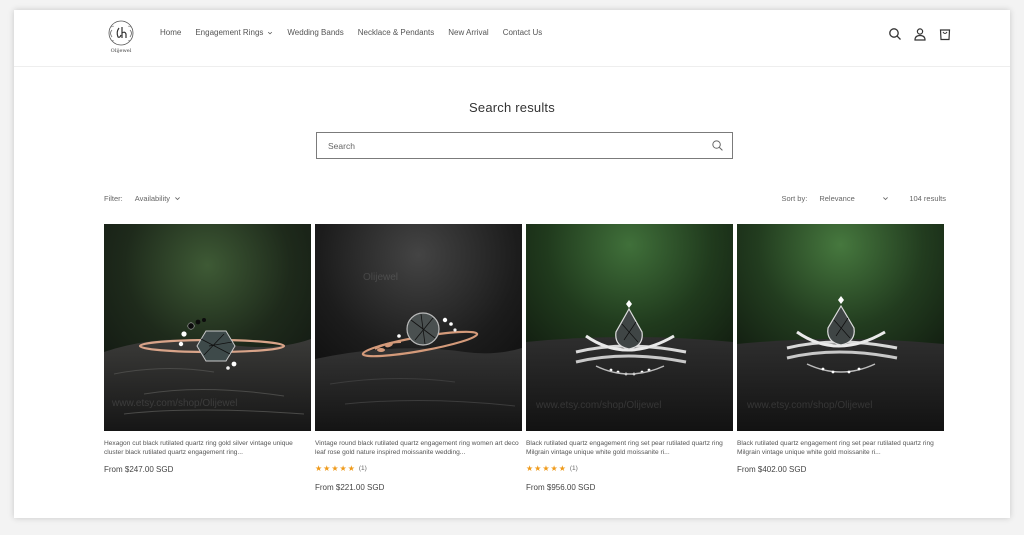 The image size is (1024, 535). What do you see at coordinates (418, 327) in the screenshot?
I see `product-image: Olijewel` at bounding box center [418, 327].